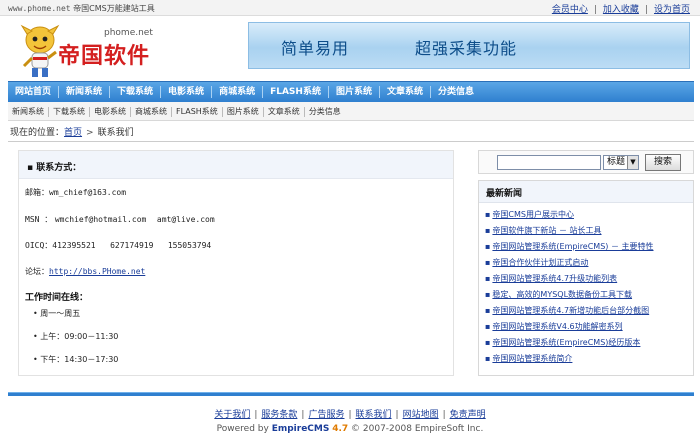  Describe the element at coordinates (350, 415) in the screenshot. I see `footer-links: 关于我们 | 服务条款 | 广告服务 | 联系我们 | 网站地图 | 免责声明` at that location.